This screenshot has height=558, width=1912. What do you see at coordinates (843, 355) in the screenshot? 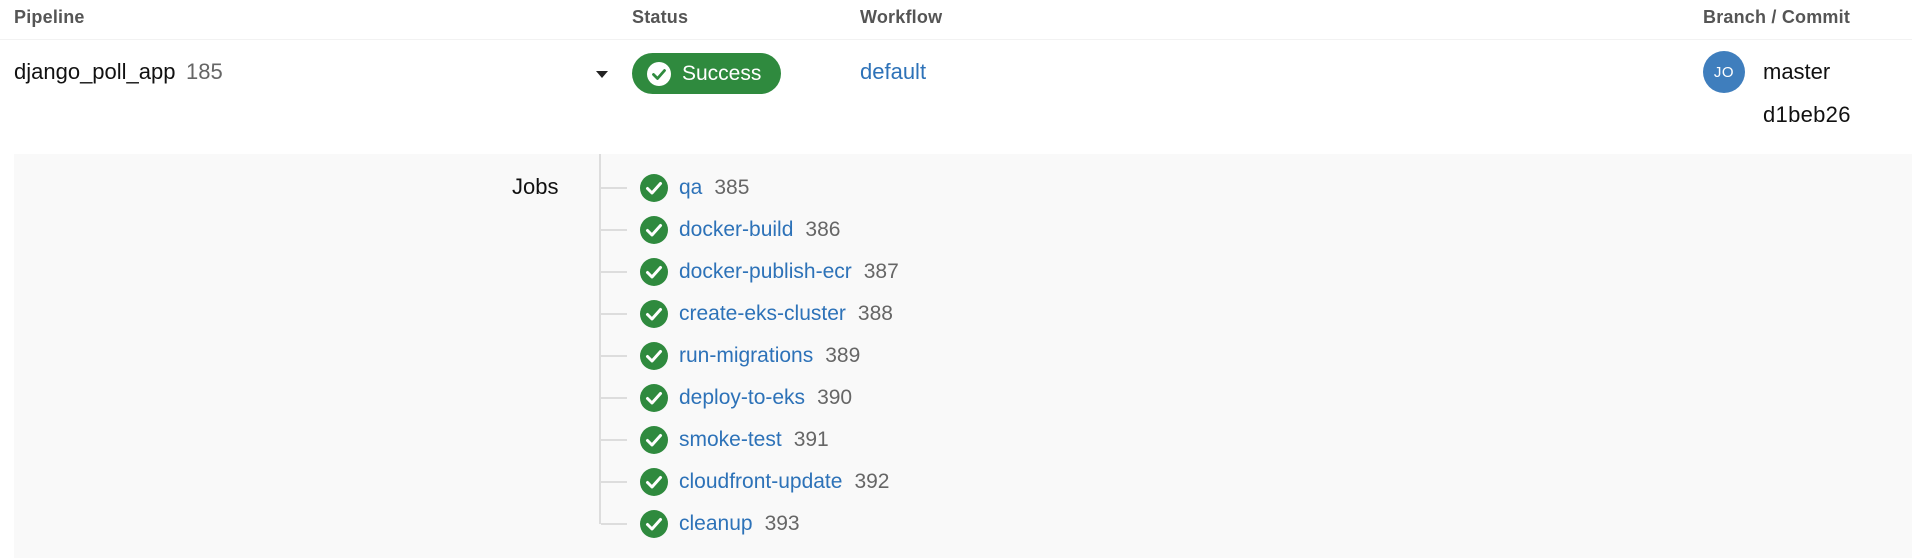
I see `job-number: 389` at bounding box center [843, 355].